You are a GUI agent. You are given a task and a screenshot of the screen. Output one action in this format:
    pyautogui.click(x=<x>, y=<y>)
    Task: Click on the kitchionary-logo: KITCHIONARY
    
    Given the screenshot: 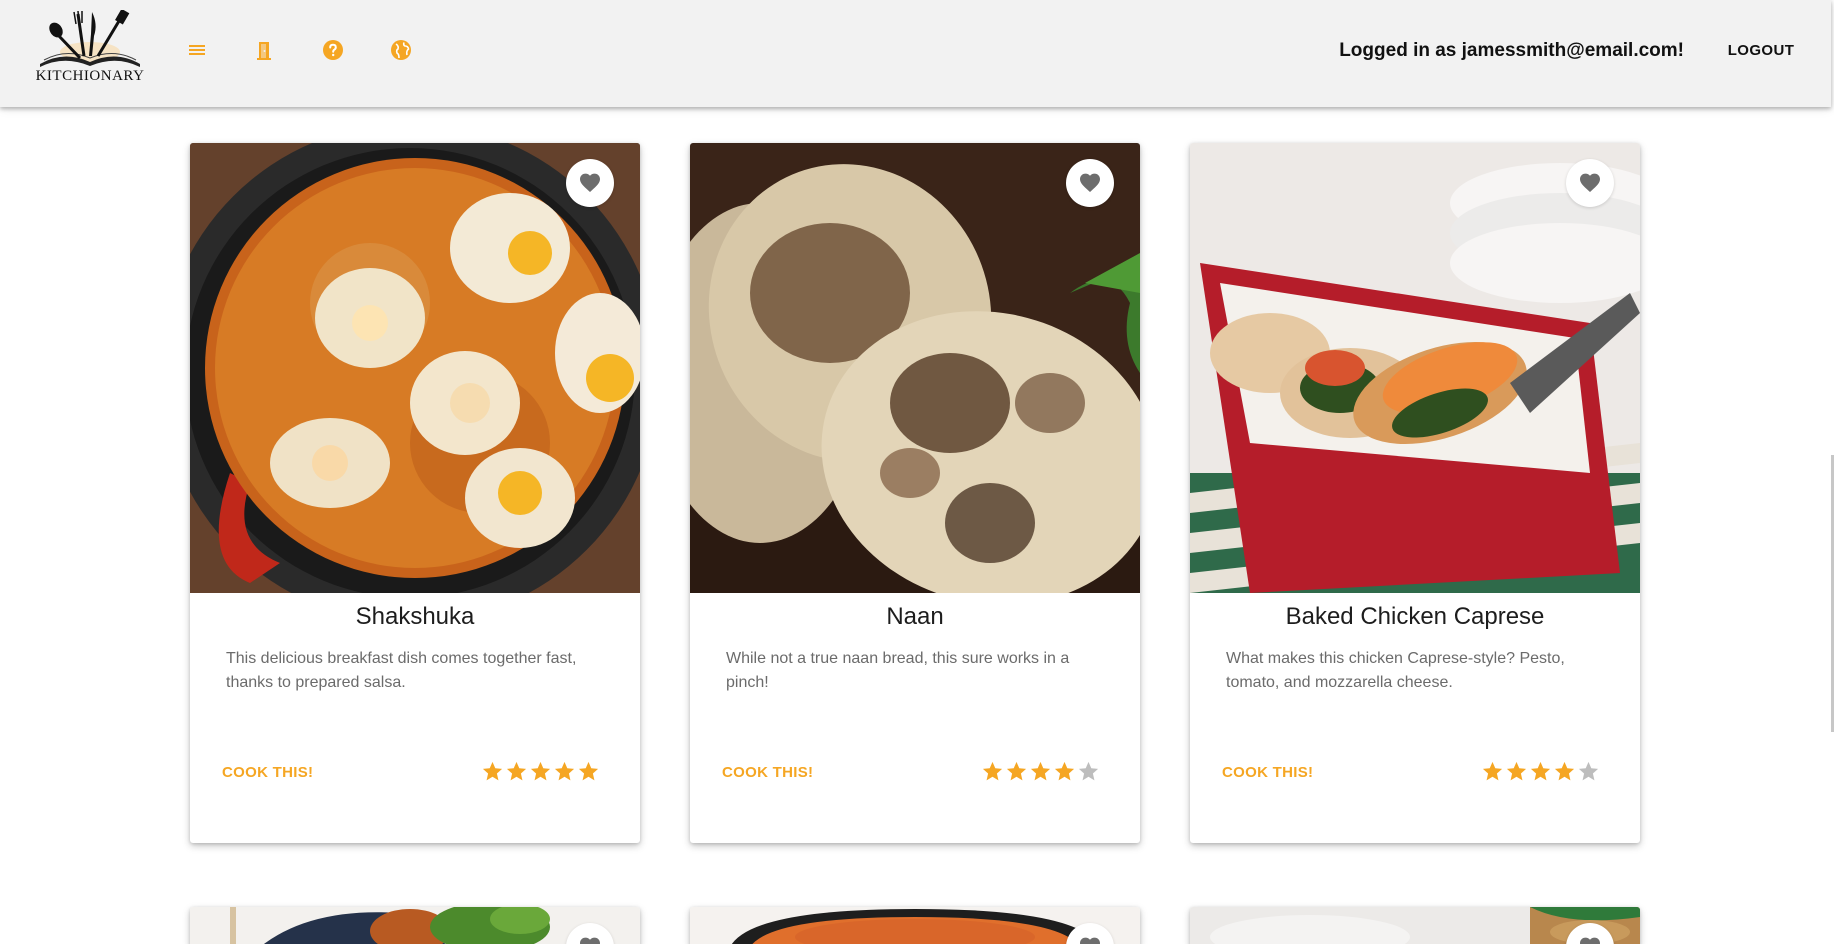 What is the action you would take?
    pyautogui.click(x=90, y=48)
    